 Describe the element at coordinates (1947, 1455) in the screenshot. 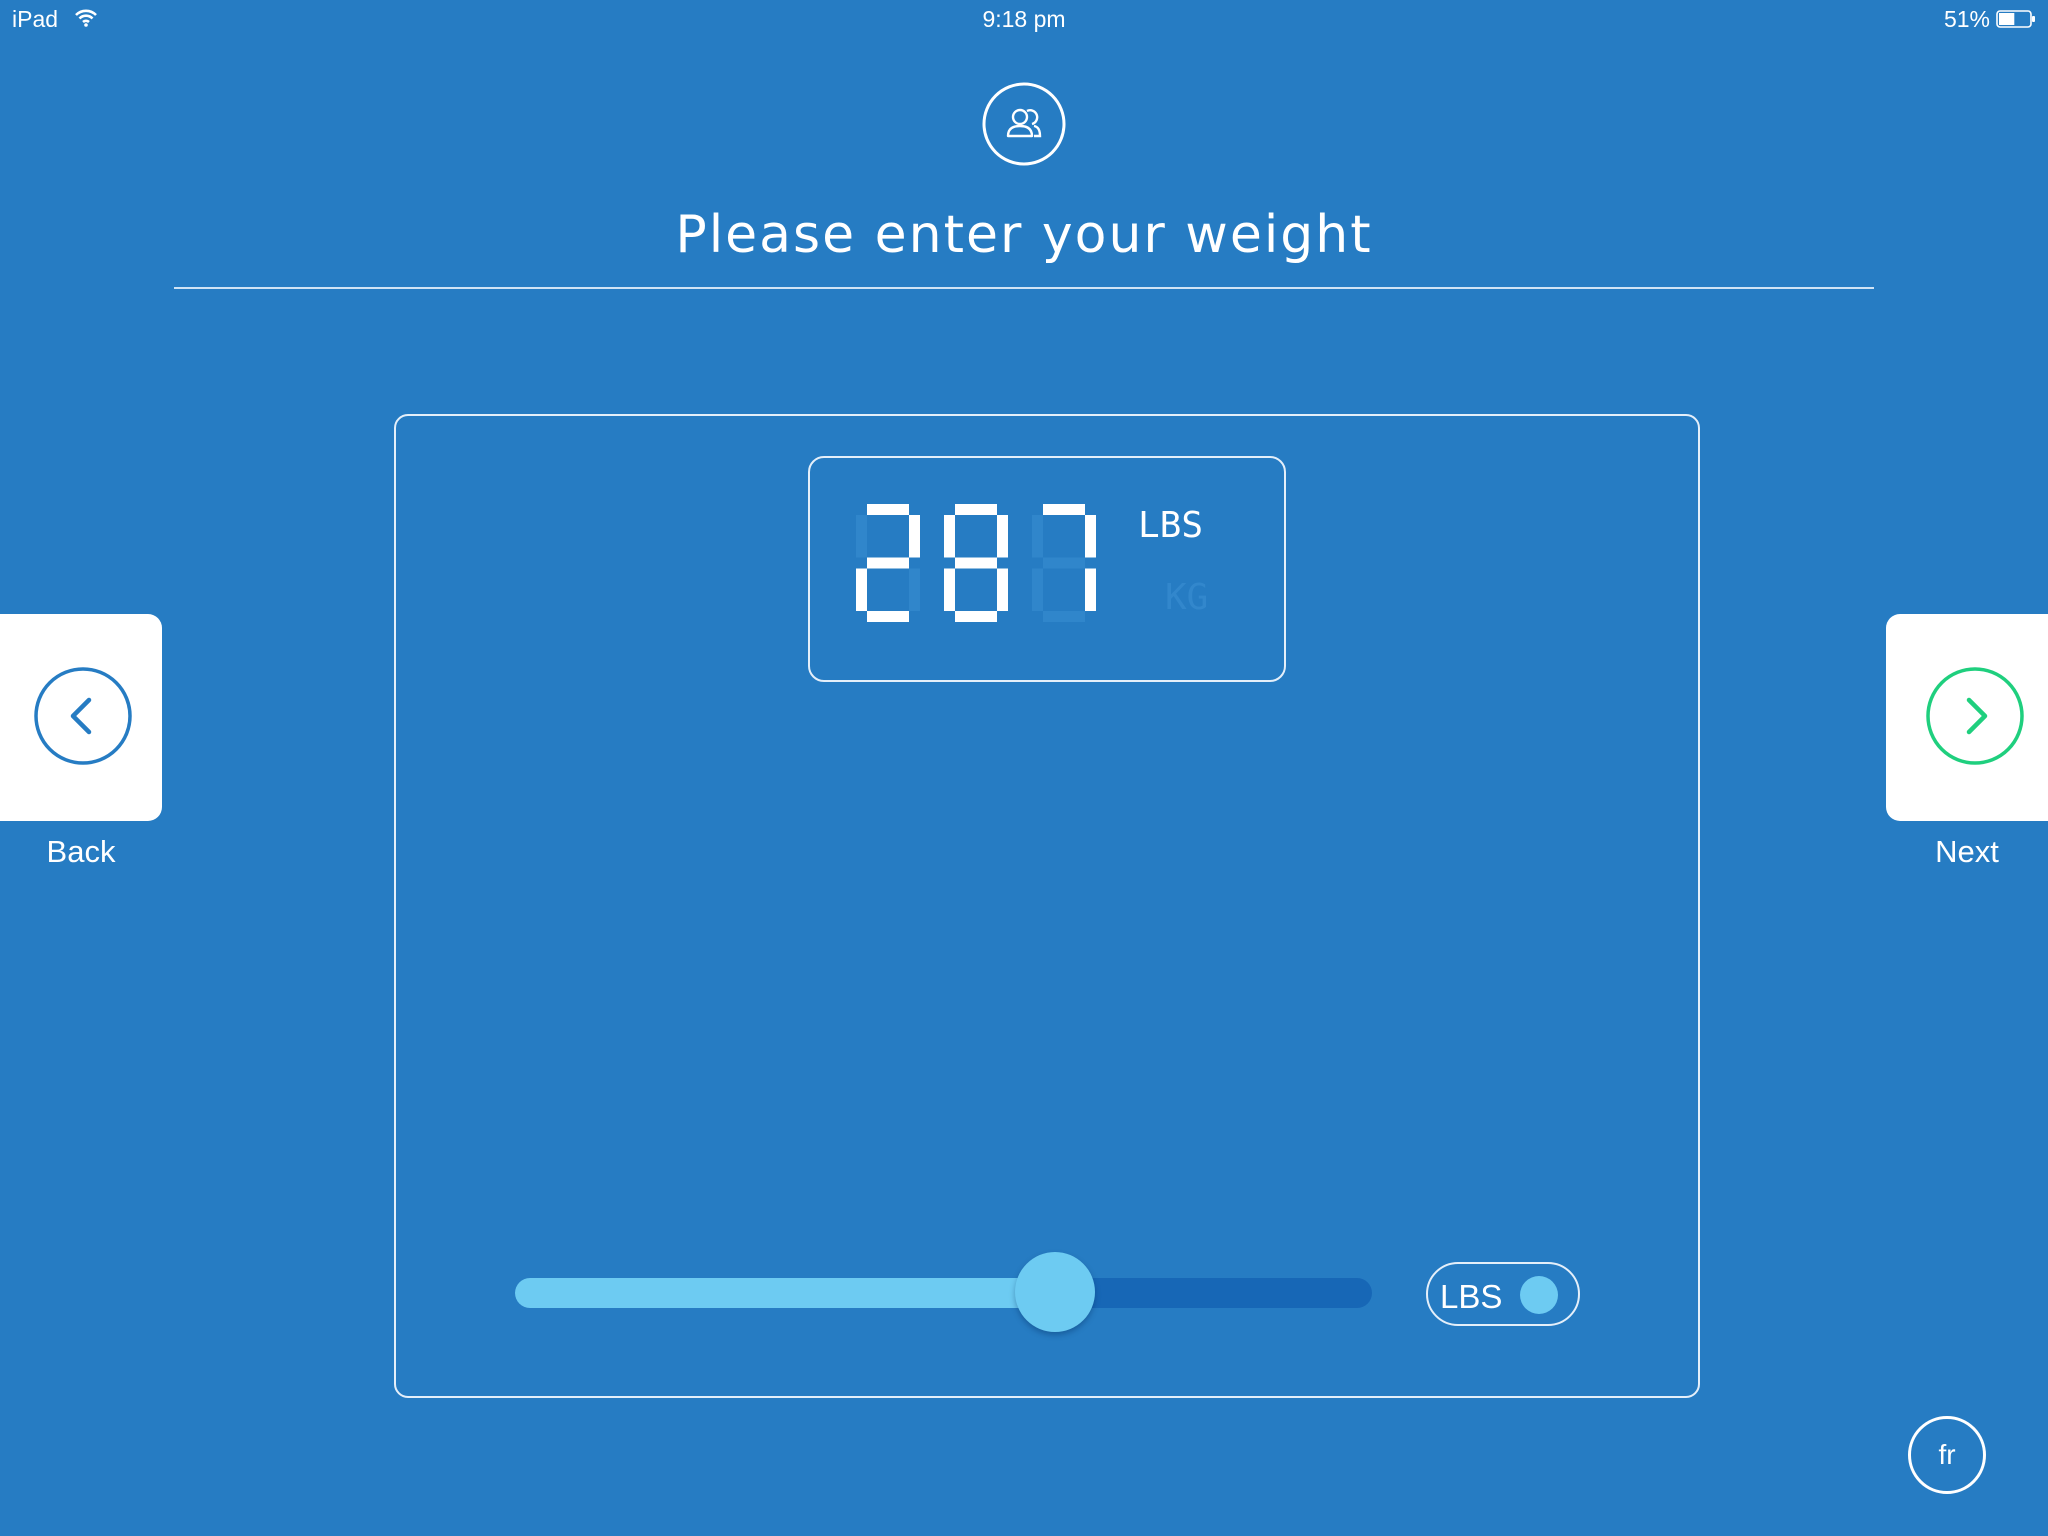

I see `language-button: fr` at that location.